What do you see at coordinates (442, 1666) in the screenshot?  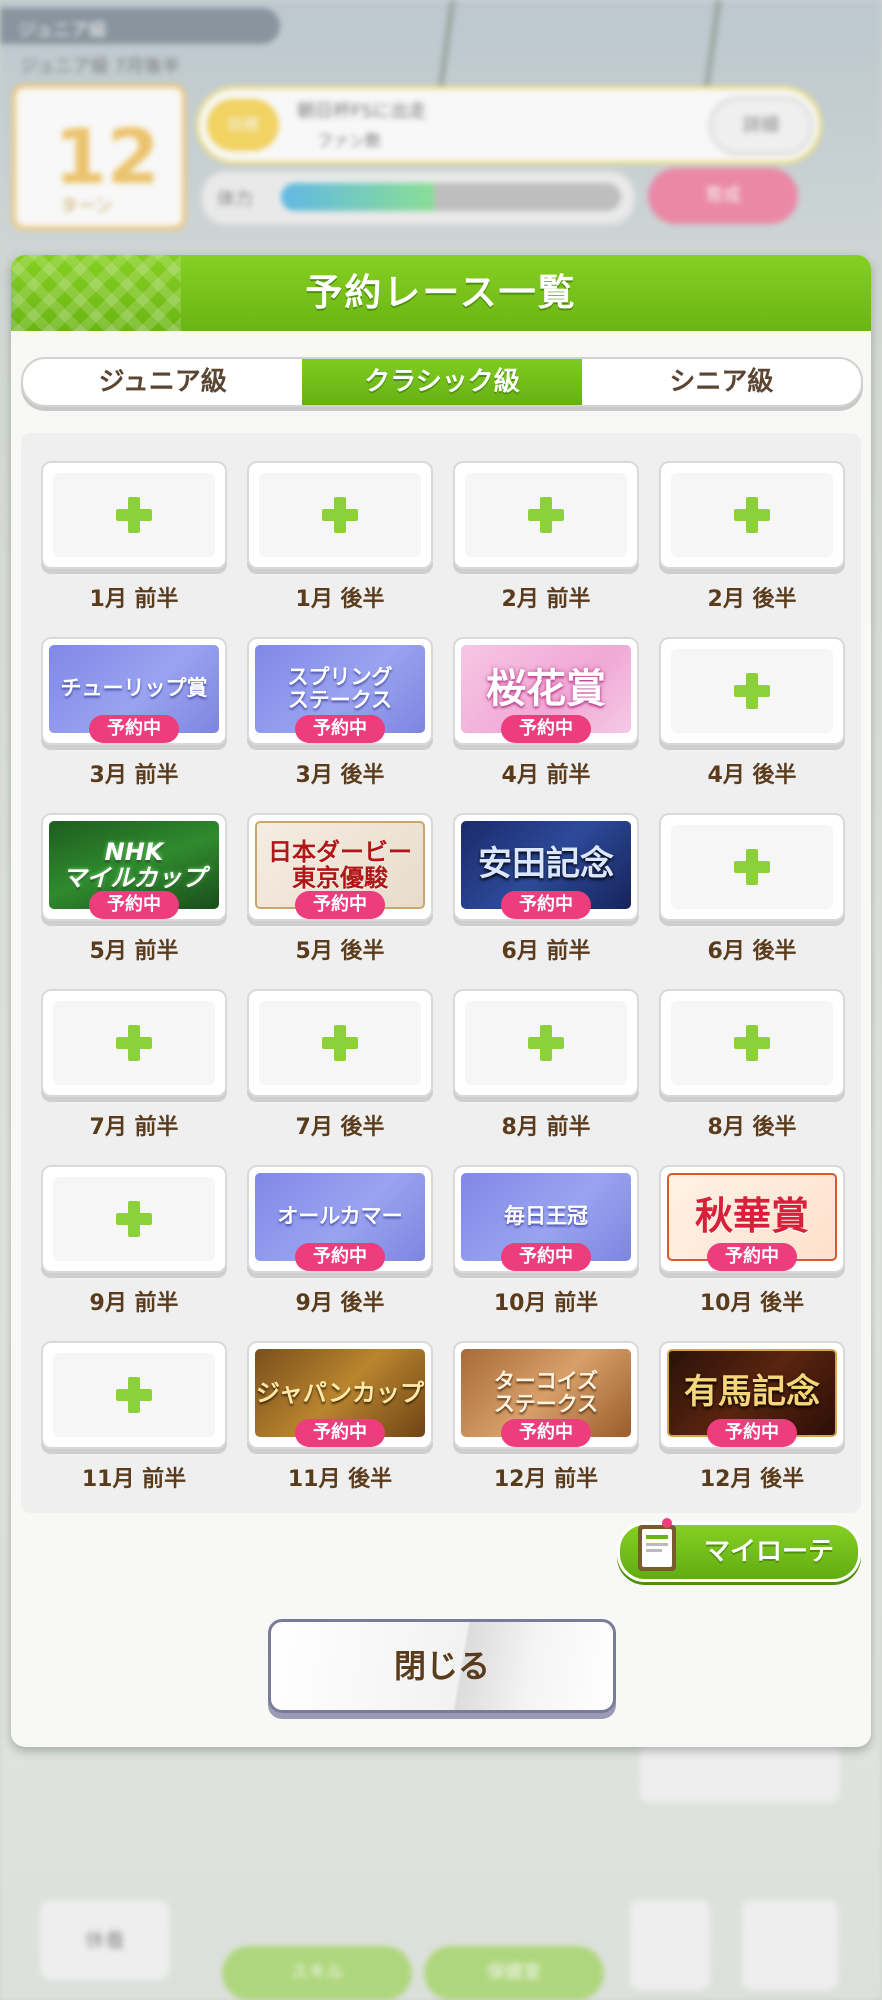 I see `close-button: 閉じる` at bounding box center [442, 1666].